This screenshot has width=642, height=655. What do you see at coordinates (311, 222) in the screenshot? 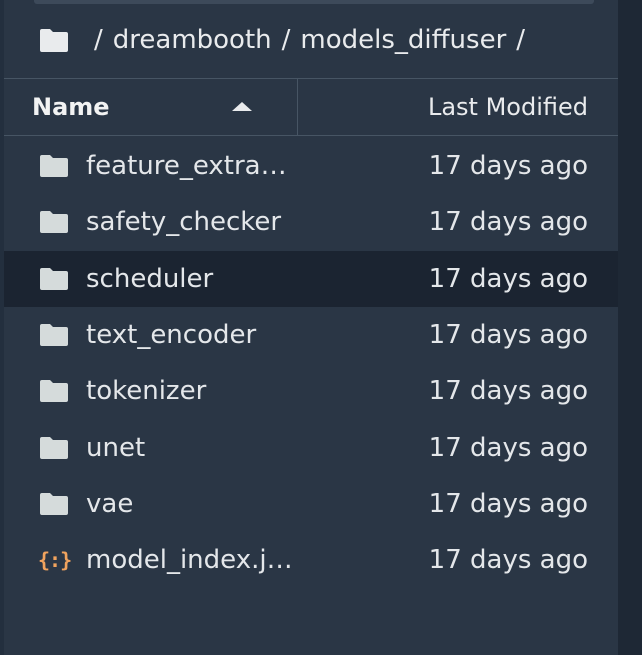
I see `table-row: safety_checker 17 days ago` at bounding box center [311, 222].